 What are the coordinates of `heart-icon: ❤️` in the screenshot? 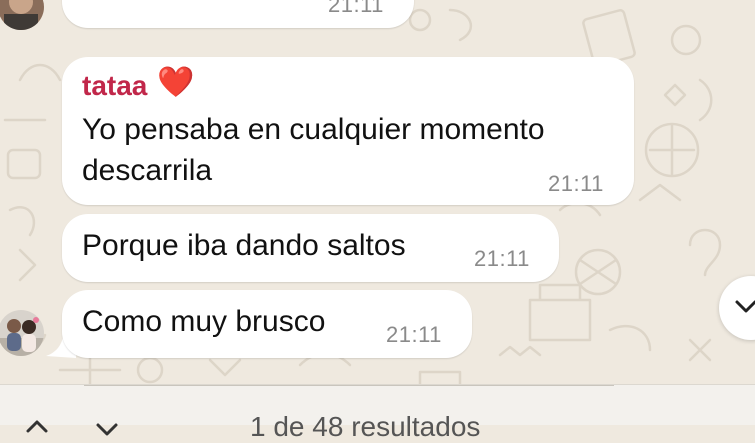 It's located at (176, 82).